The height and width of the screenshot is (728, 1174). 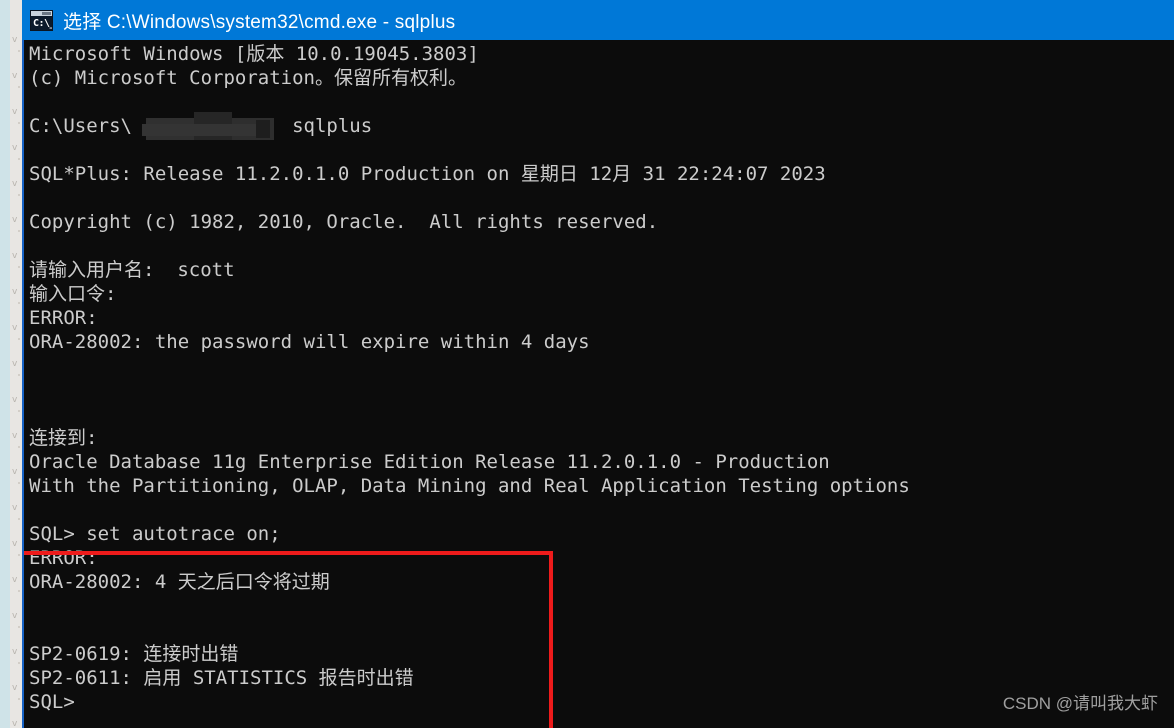 I want to click on csdn-watermark: CSDN @请叫我大虾, so click(x=1080, y=703).